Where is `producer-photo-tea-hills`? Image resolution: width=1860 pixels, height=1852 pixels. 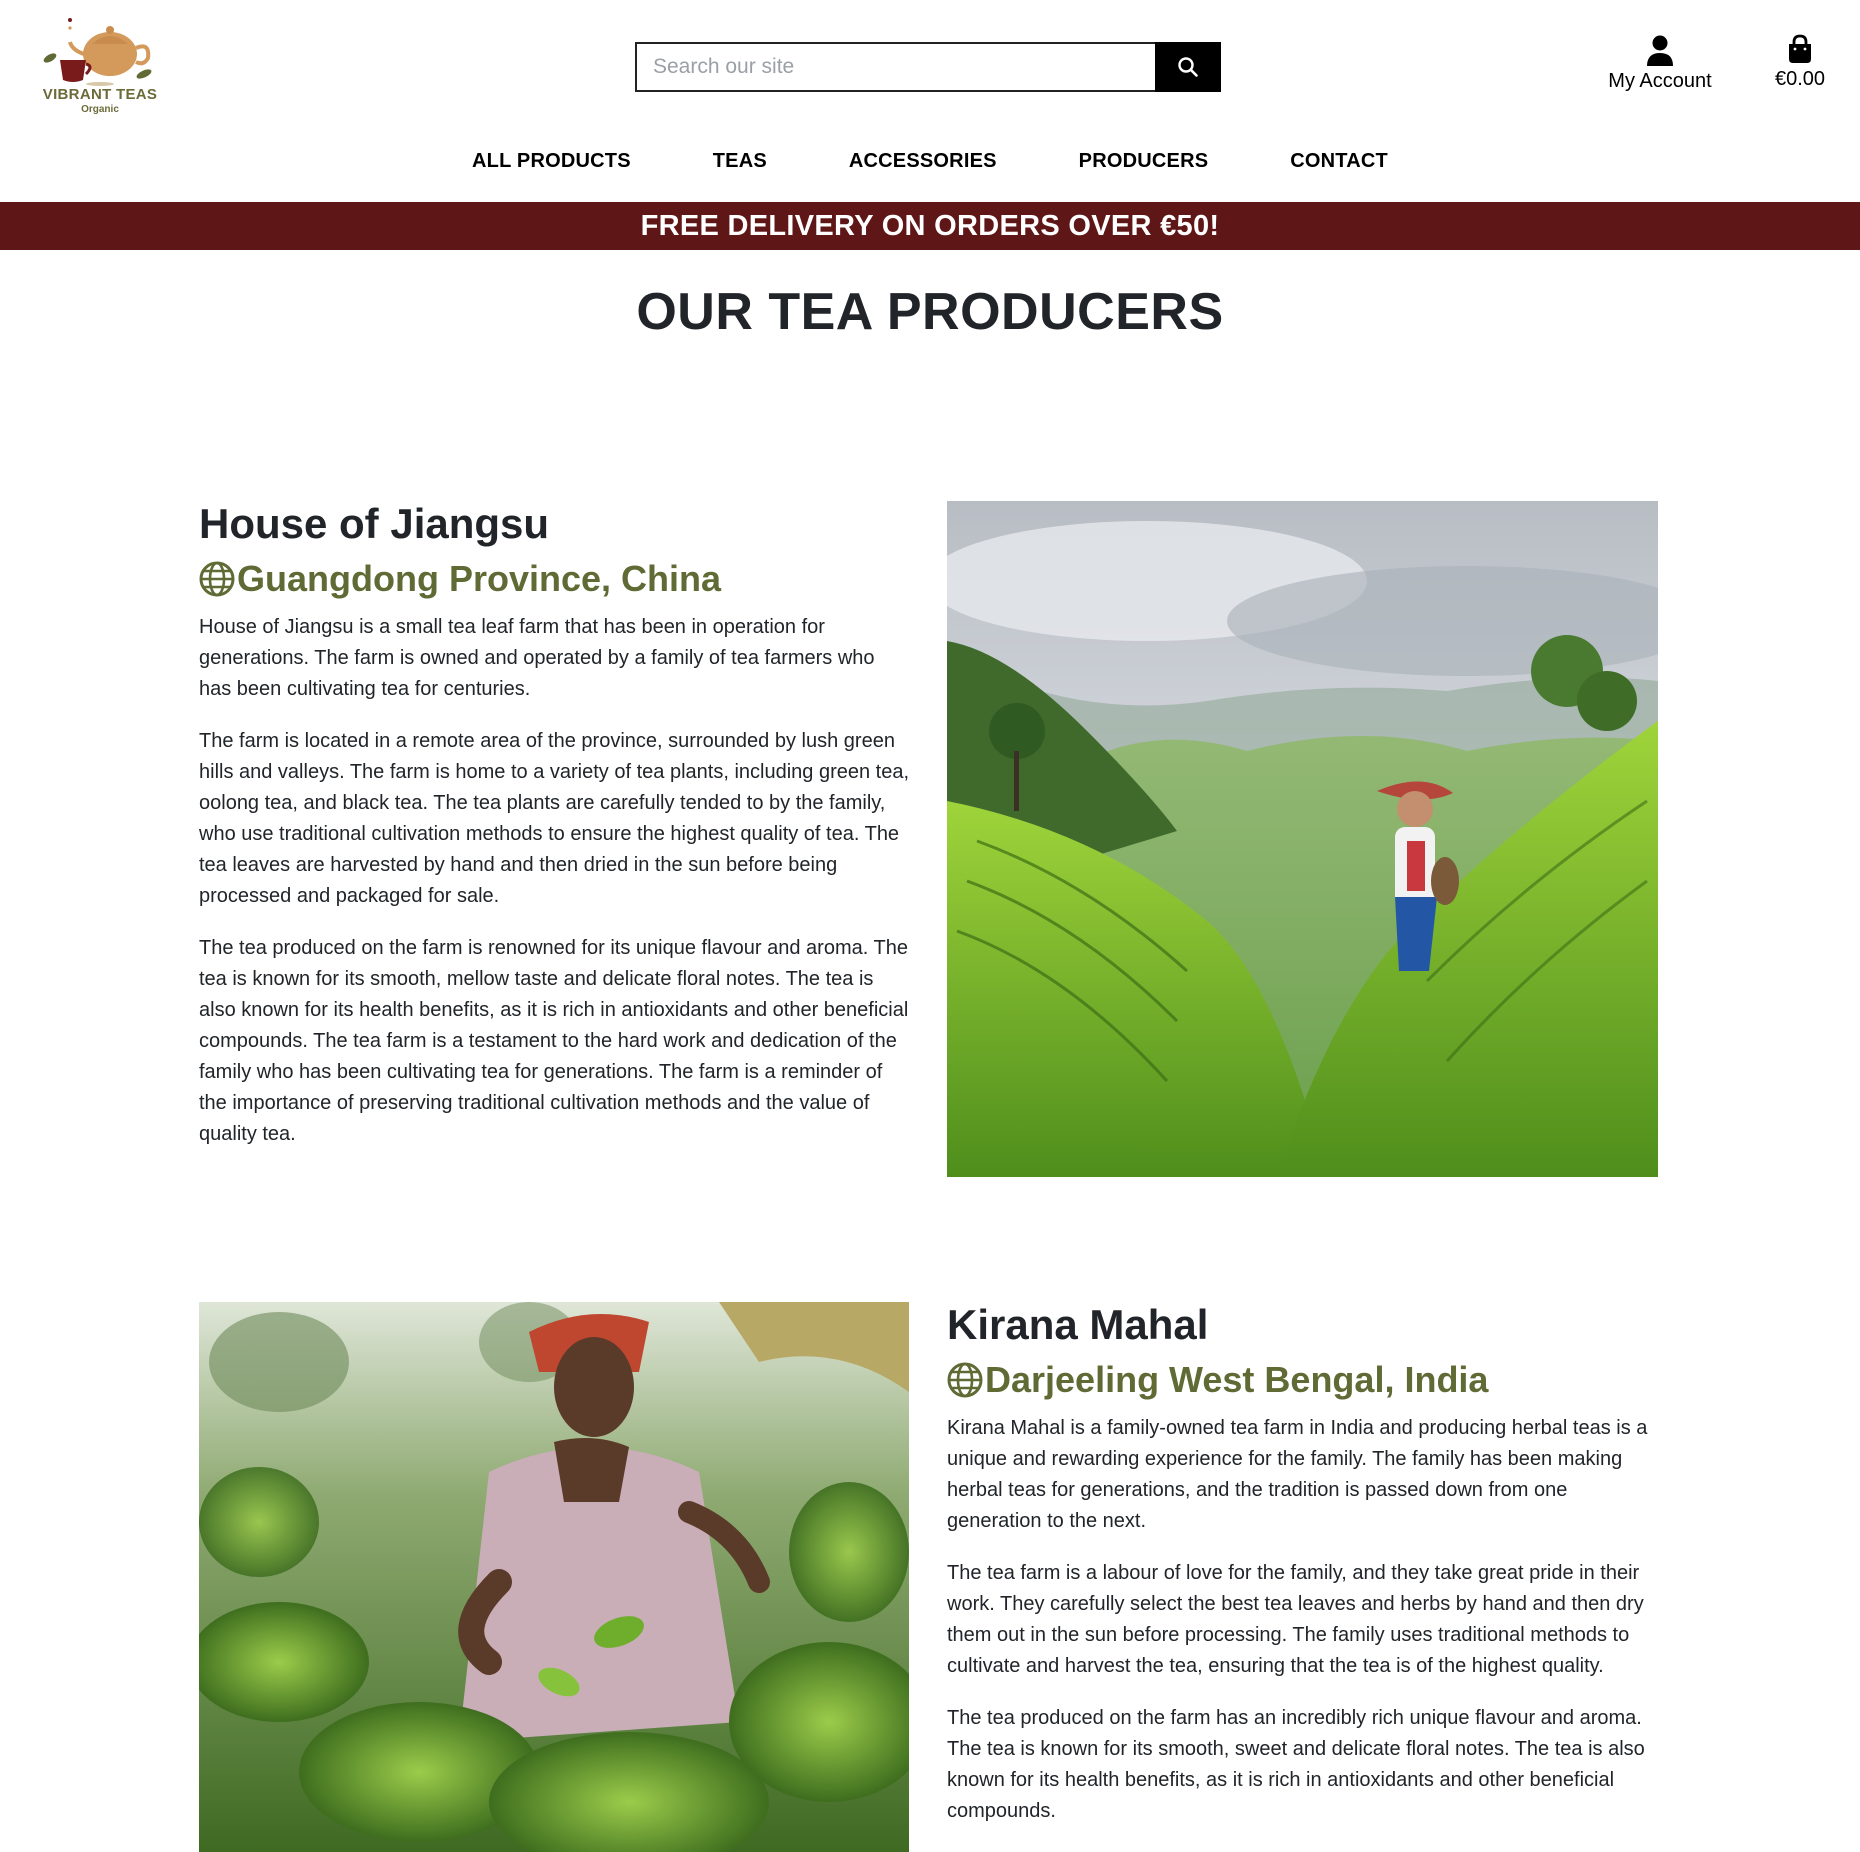 producer-photo-tea-hills is located at coordinates (1302, 839).